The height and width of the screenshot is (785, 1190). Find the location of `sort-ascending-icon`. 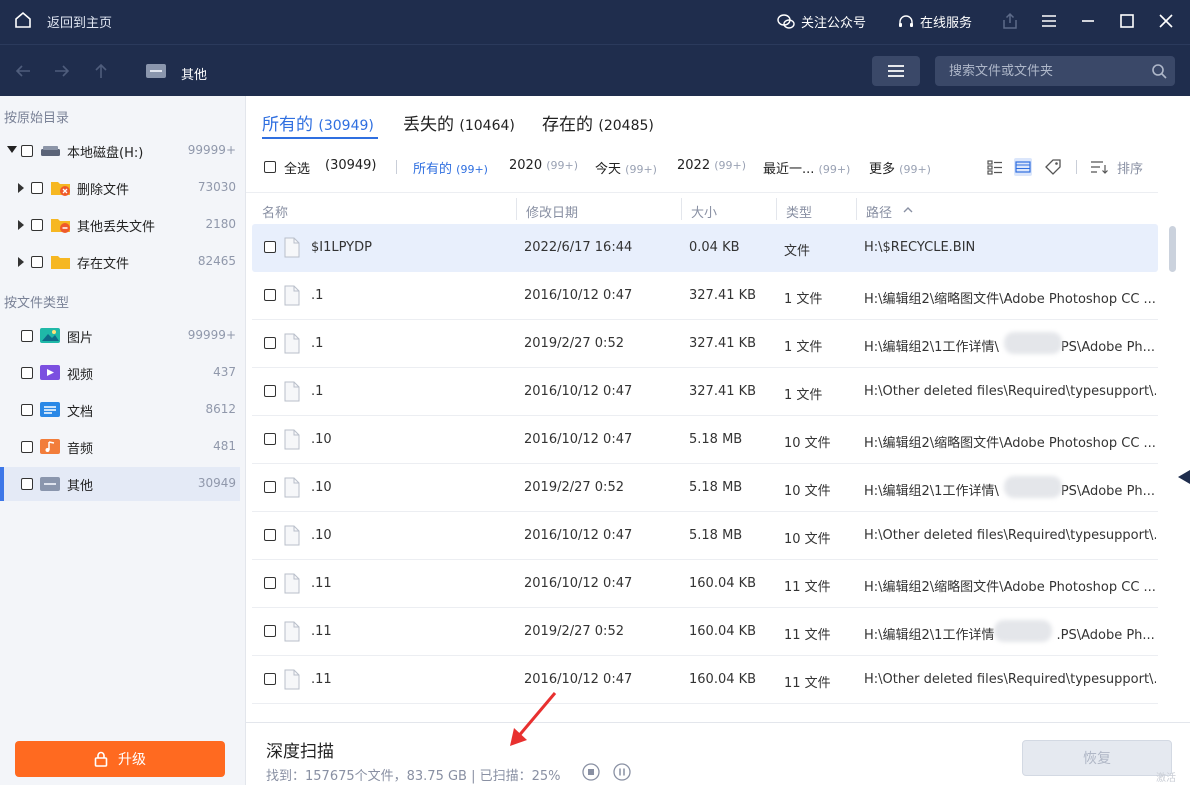

sort-ascending-icon is located at coordinates (908, 209).